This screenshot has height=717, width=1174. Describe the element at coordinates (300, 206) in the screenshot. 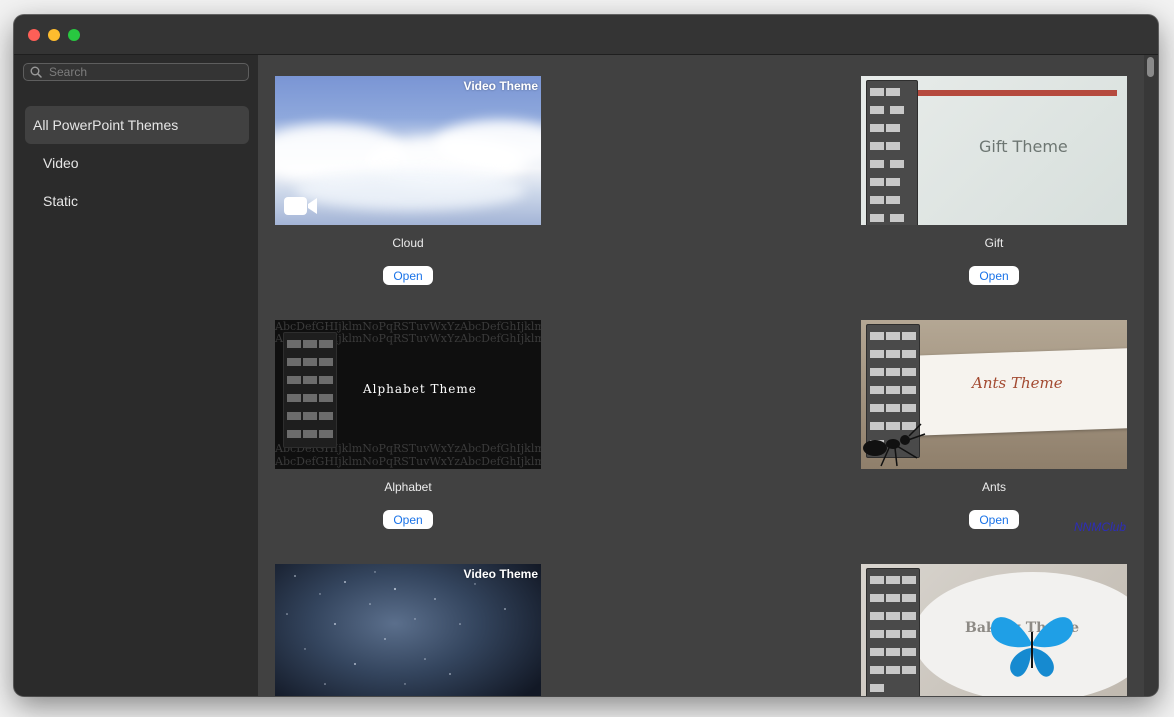

I see `video-camera-icon` at that location.